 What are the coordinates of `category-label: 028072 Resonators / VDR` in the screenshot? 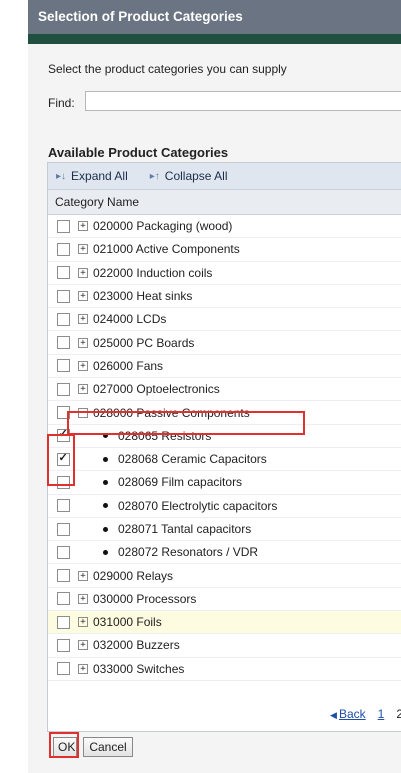 It's located at (188, 552).